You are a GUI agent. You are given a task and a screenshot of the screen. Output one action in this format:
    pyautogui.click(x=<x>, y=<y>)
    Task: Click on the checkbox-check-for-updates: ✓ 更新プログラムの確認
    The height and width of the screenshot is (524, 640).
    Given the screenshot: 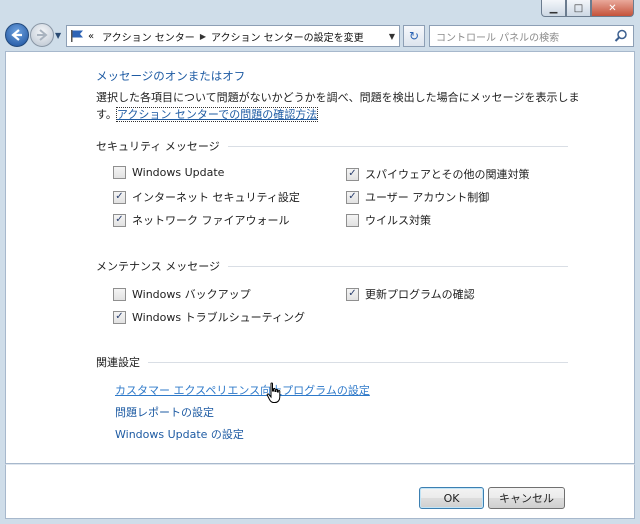 What is the action you would take?
    pyautogui.click(x=410, y=294)
    